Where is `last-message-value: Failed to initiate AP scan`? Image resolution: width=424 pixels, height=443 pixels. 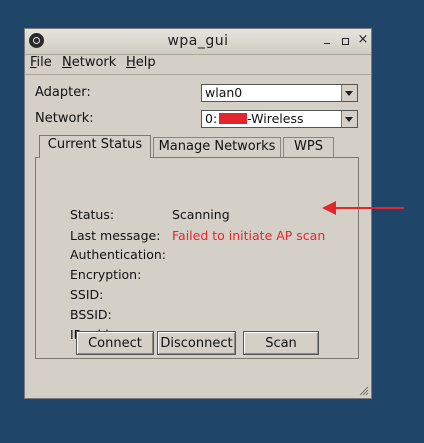
last-message-value: Failed to initiate AP scan is located at coordinates (249, 235).